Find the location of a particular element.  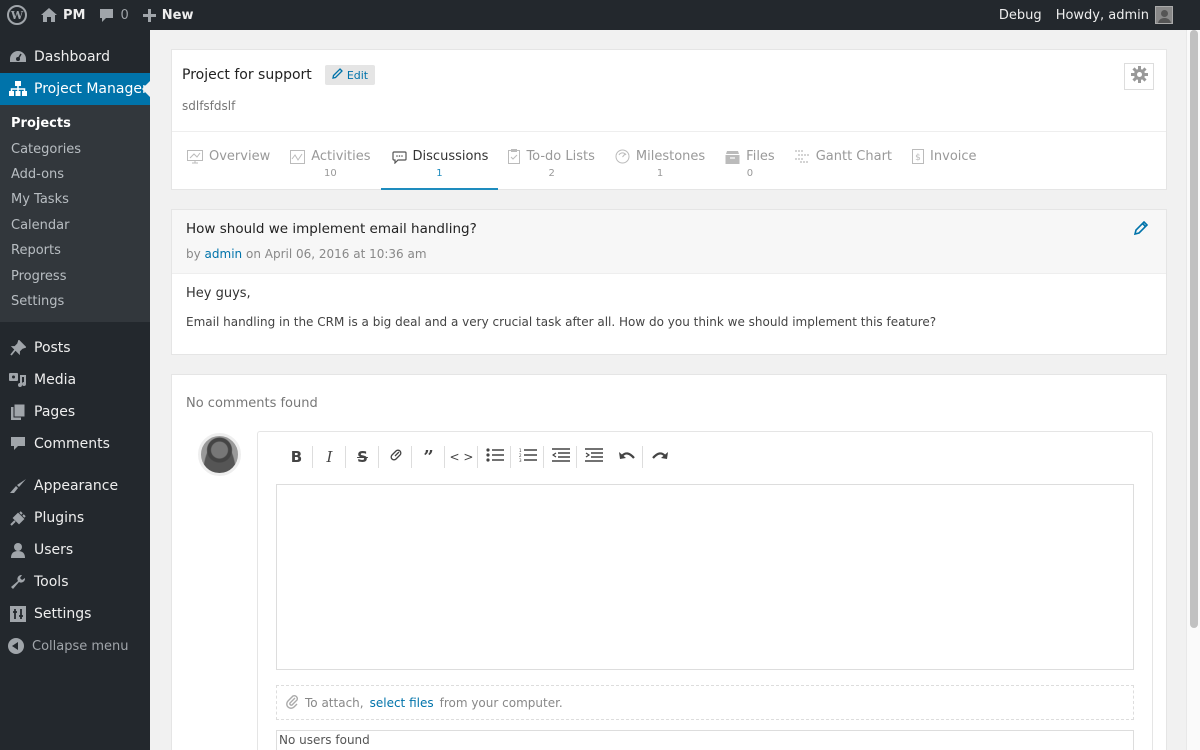

sidebar-item-media: Media is located at coordinates (75, 380).